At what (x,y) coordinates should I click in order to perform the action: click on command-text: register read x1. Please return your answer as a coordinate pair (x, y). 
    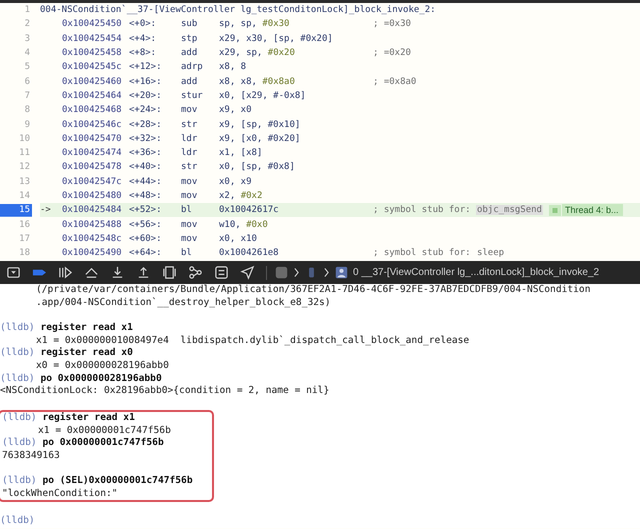
    Looking at the image, I should click on (86, 328).